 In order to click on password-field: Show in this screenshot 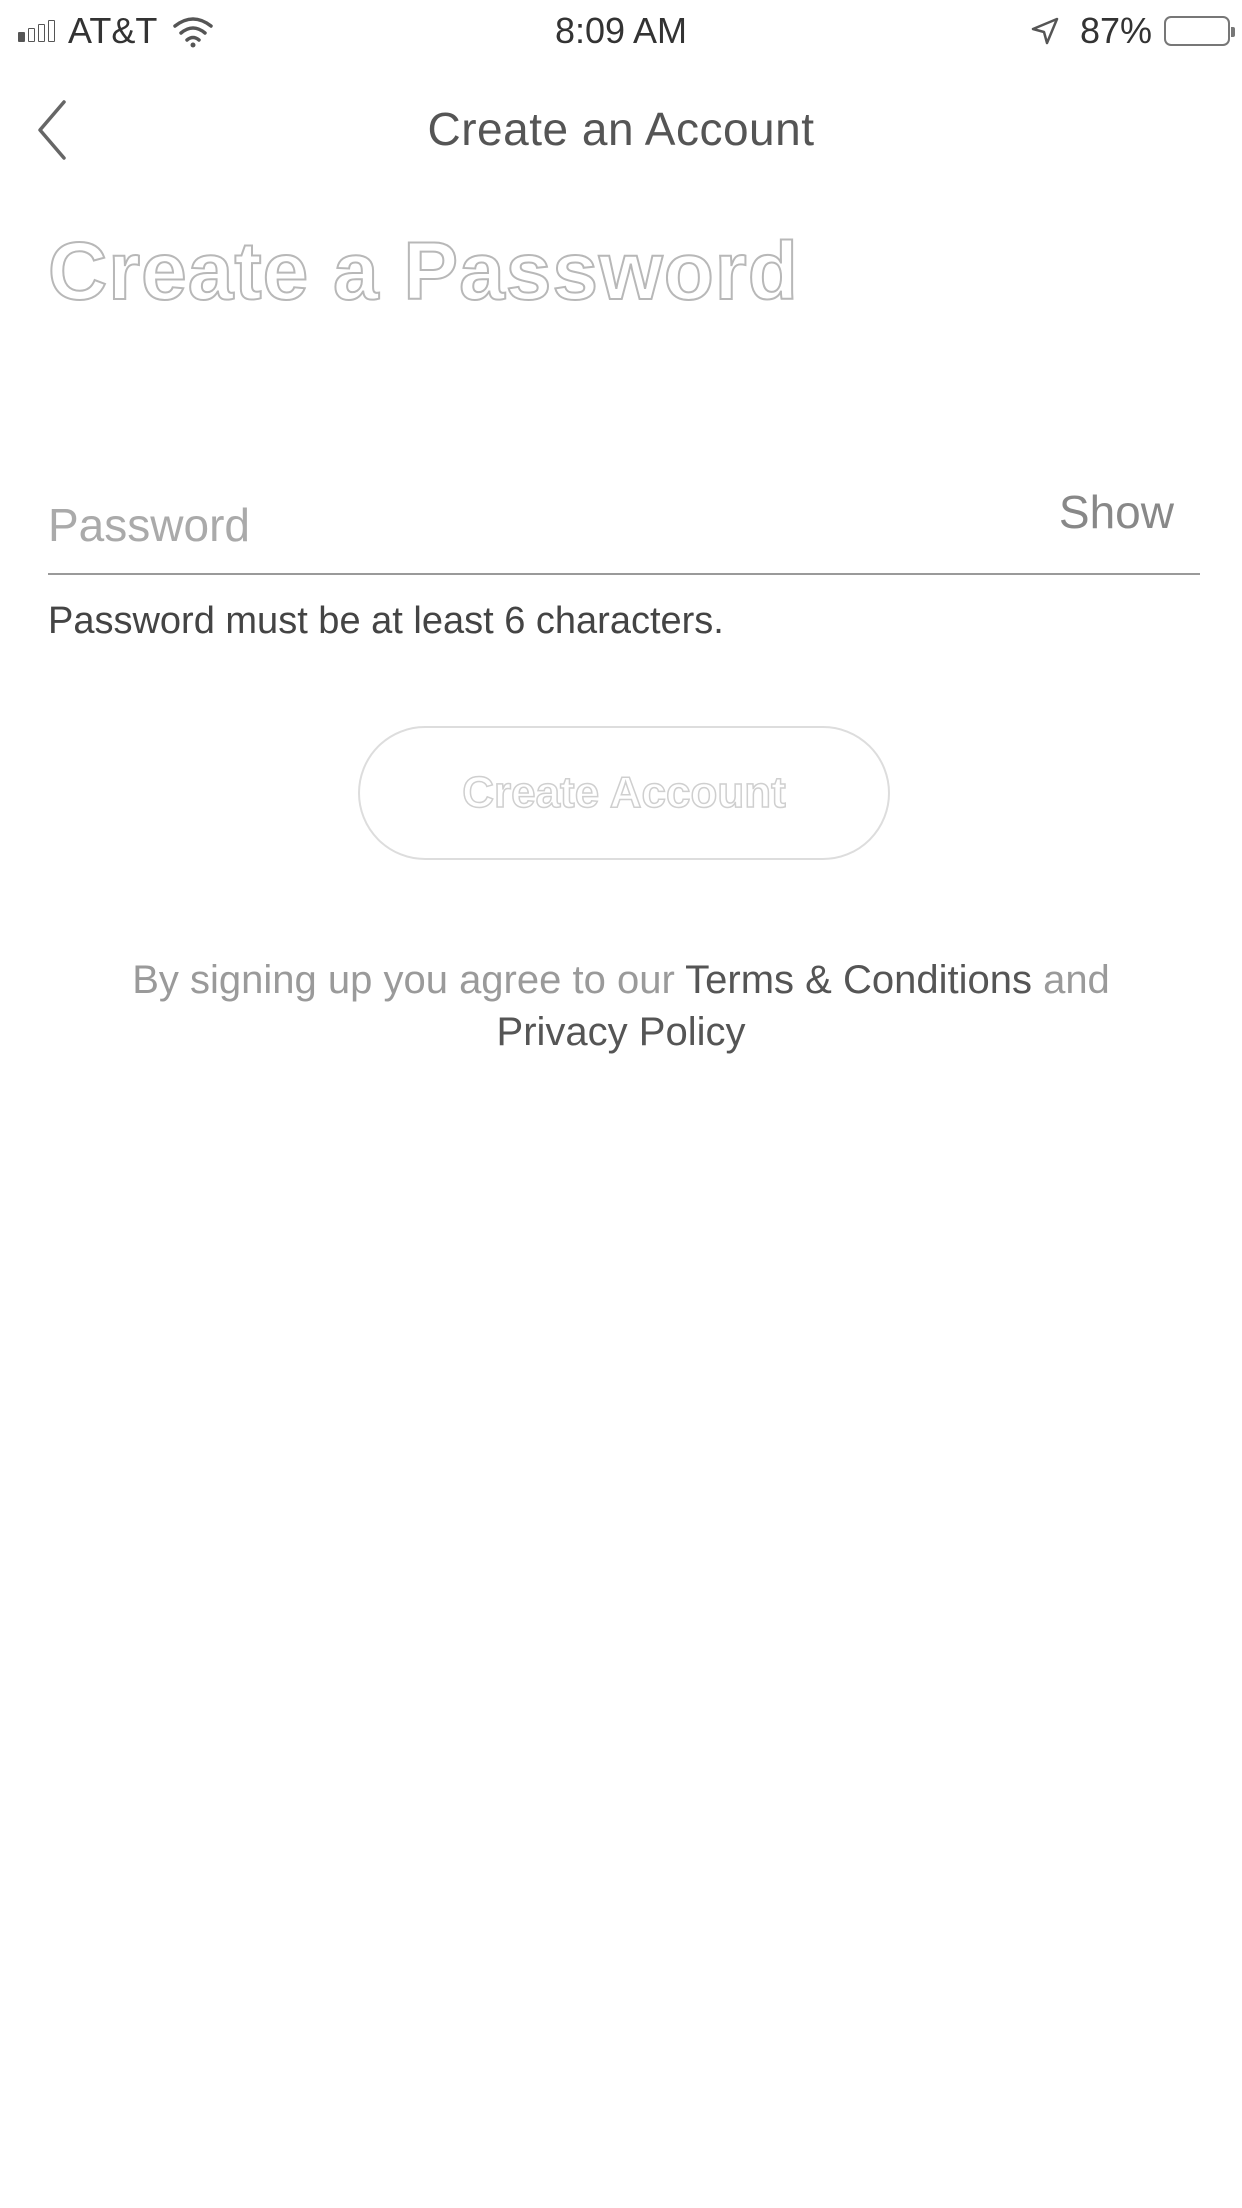, I will do `click(624, 525)`.